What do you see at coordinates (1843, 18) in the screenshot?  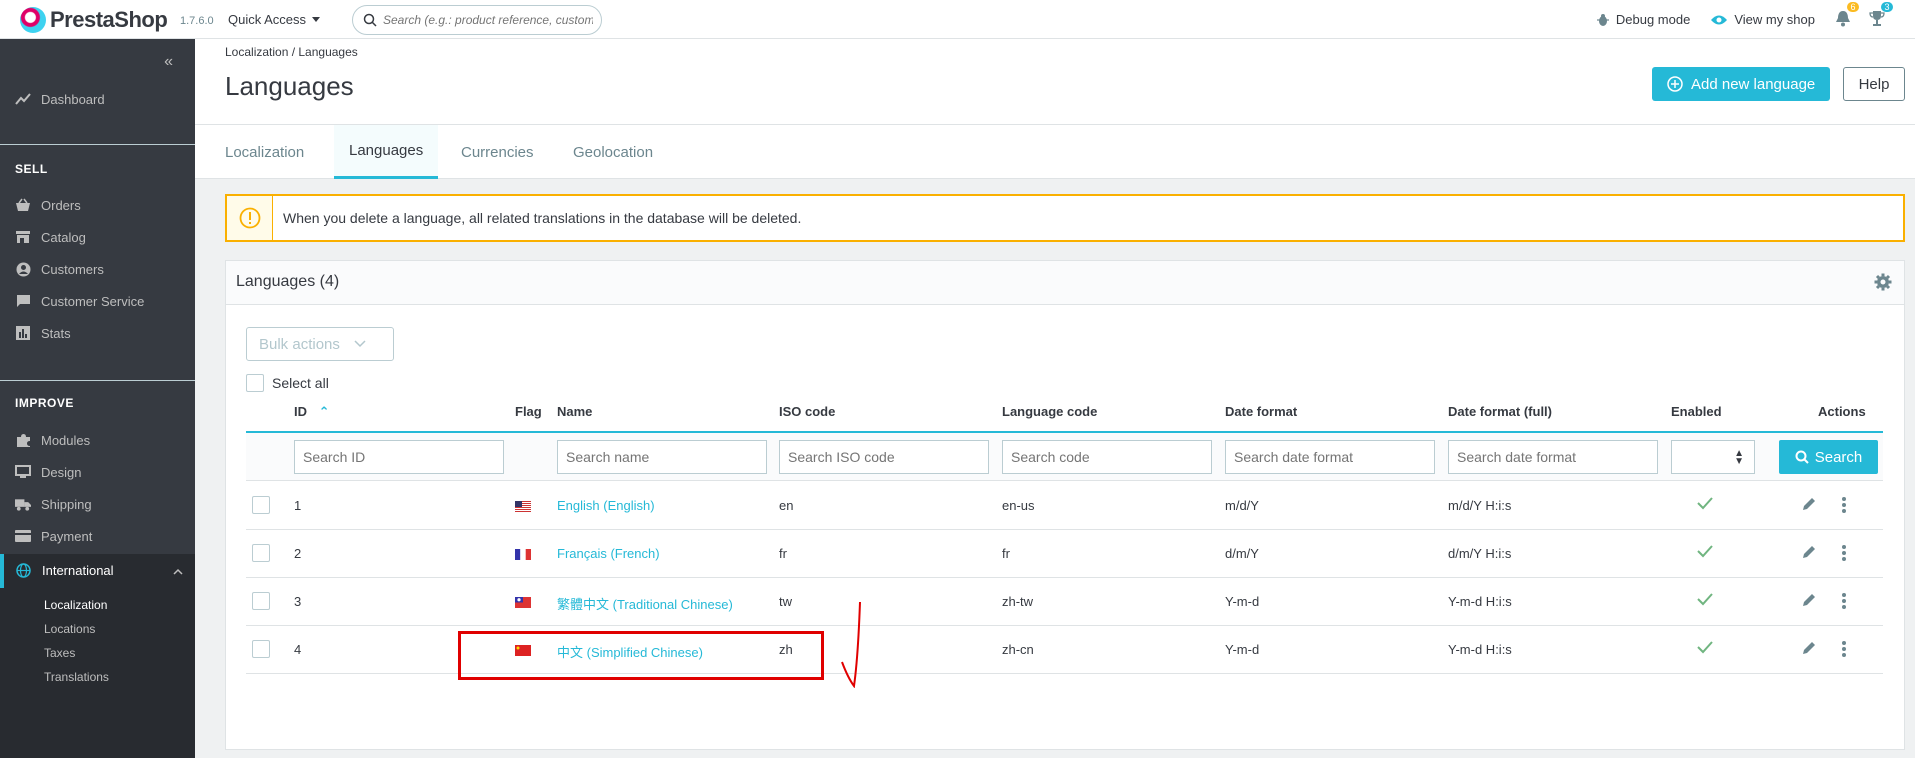 I see `bell-icon` at bounding box center [1843, 18].